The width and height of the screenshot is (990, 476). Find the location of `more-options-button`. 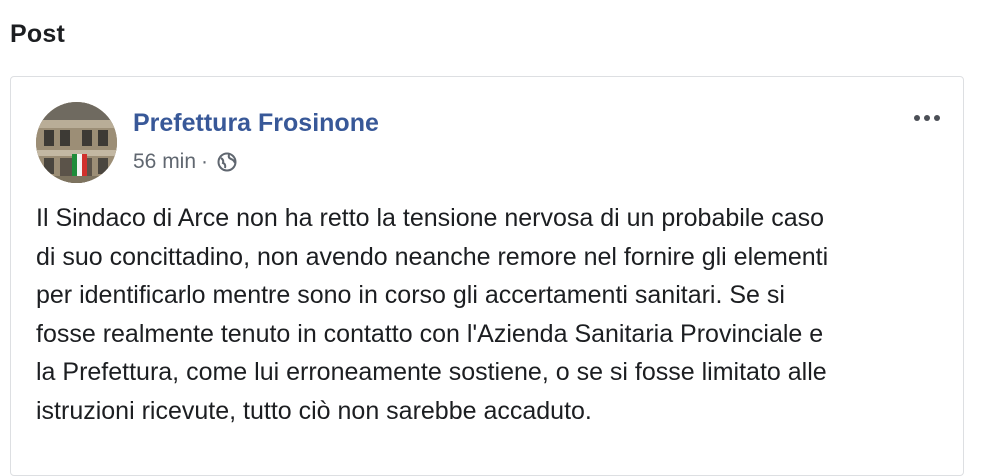

more-options-button is located at coordinates (927, 118).